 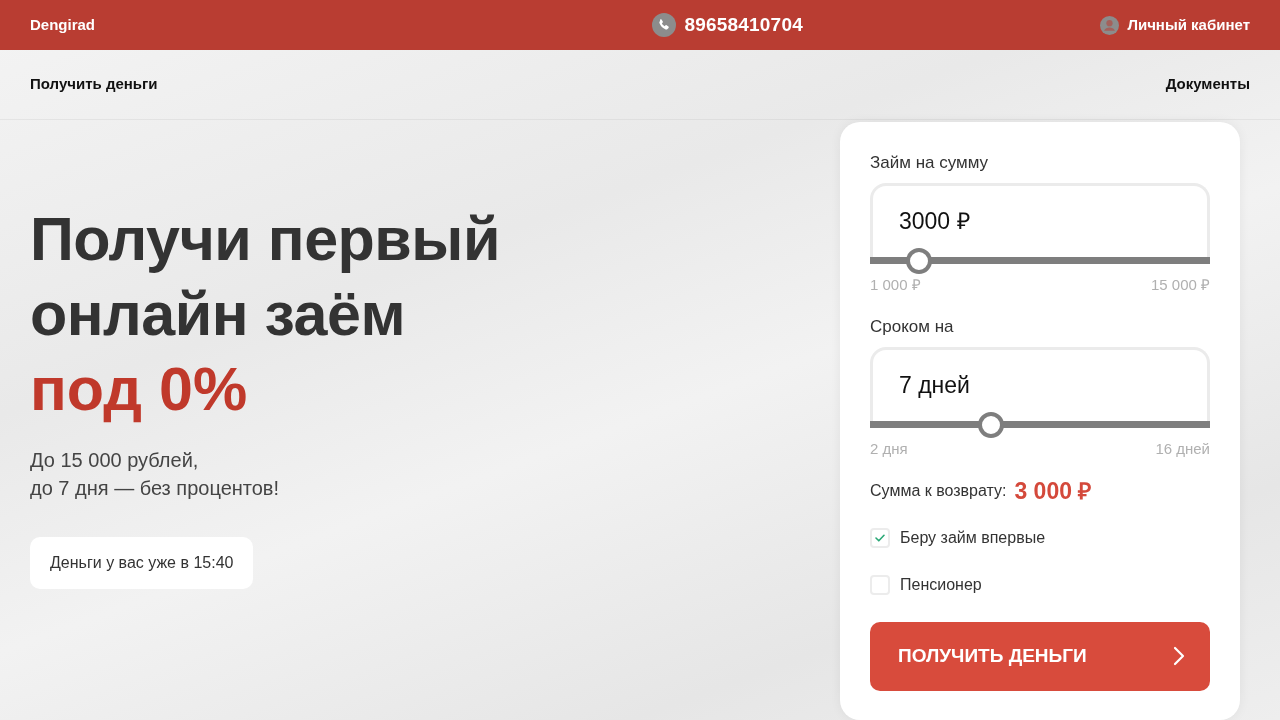 What do you see at coordinates (889, 449) in the screenshot?
I see `range-min-label: 2 дня` at bounding box center [889, 449].